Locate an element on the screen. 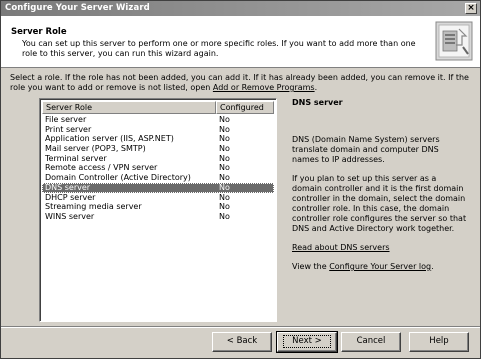 The width and height of the screenshot is (481, 359). list-row-domain-controller: Domain Controller (Active Directory) No is located at coordinates (158, 178).